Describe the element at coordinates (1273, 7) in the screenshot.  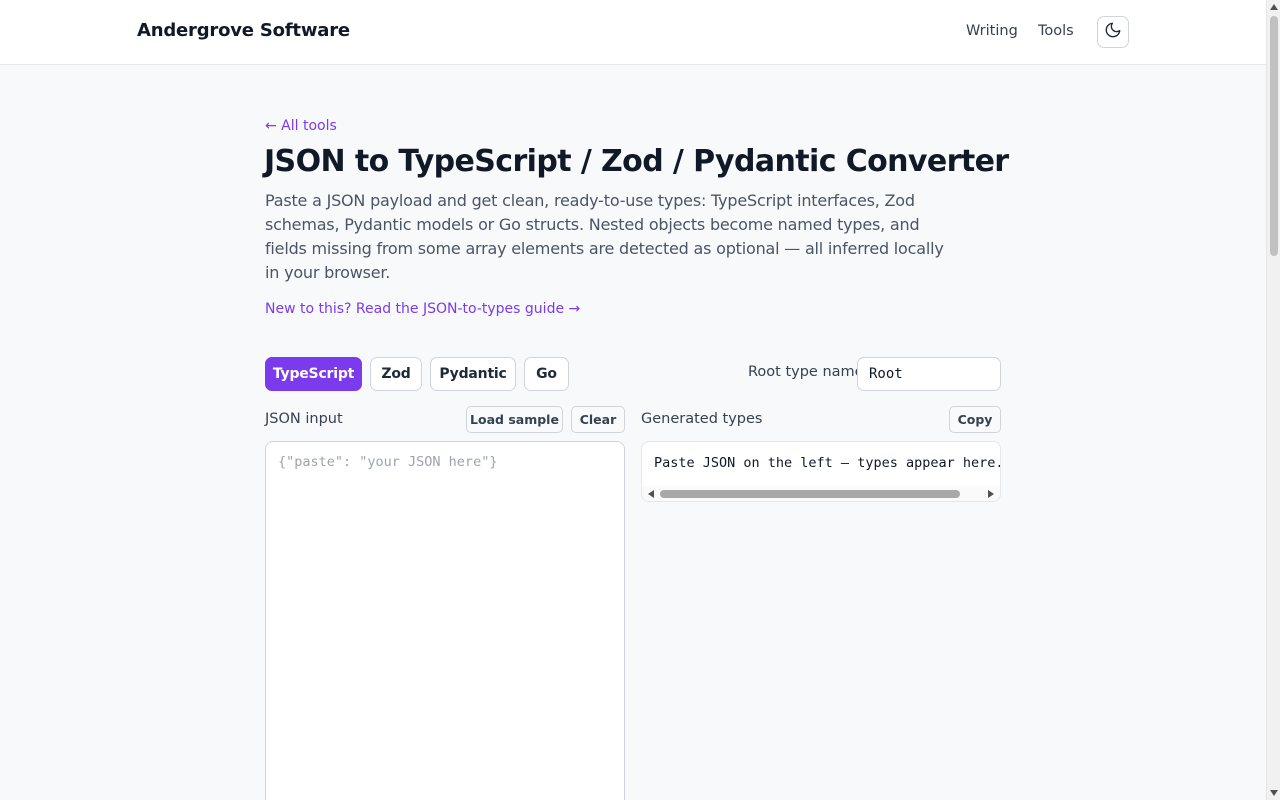
I see `scroll-up-arrow-icon` at that location.